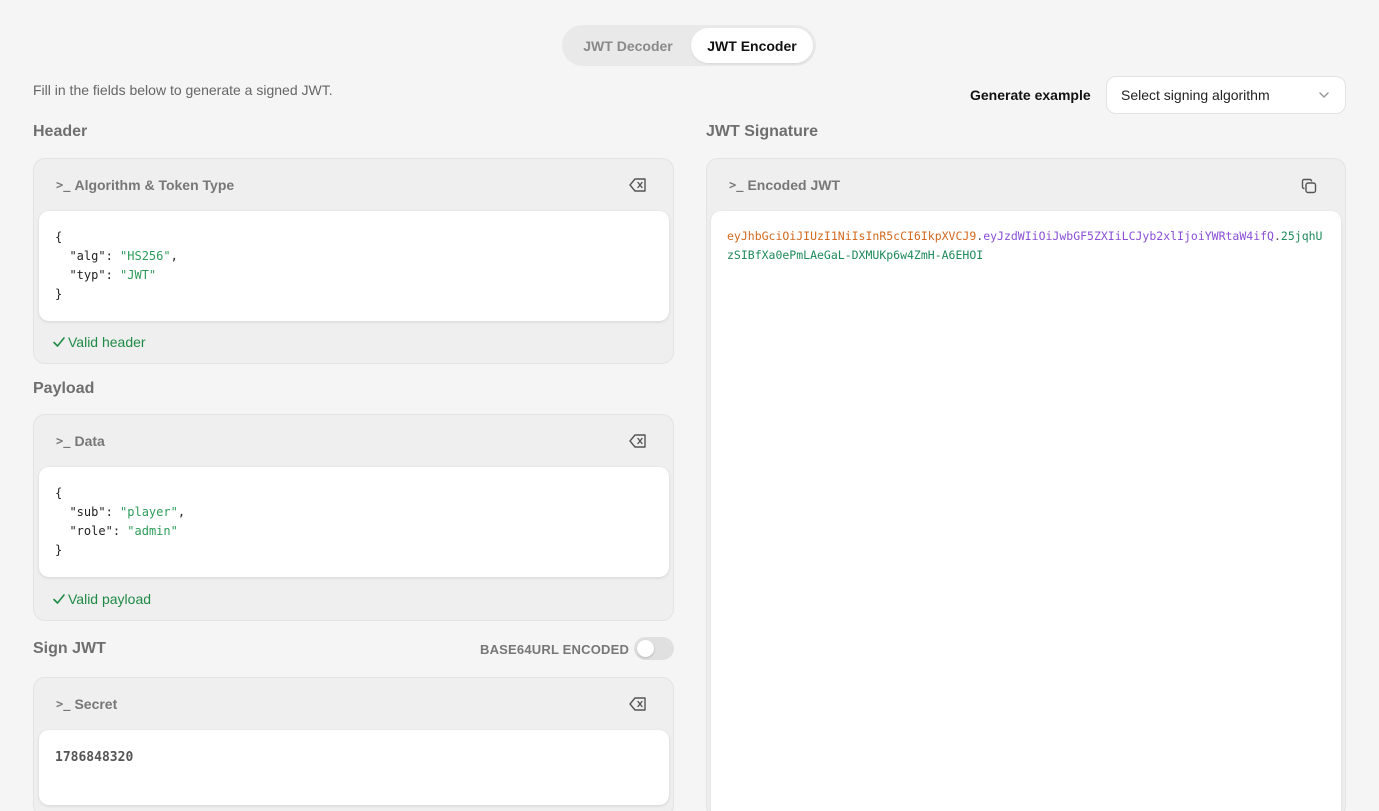 This screenshot has width=1379, height=811. What do you see at coordinates (60, 131) in the screenshot?
I see `header-section-title: Header` at bounding box center [60, 131].